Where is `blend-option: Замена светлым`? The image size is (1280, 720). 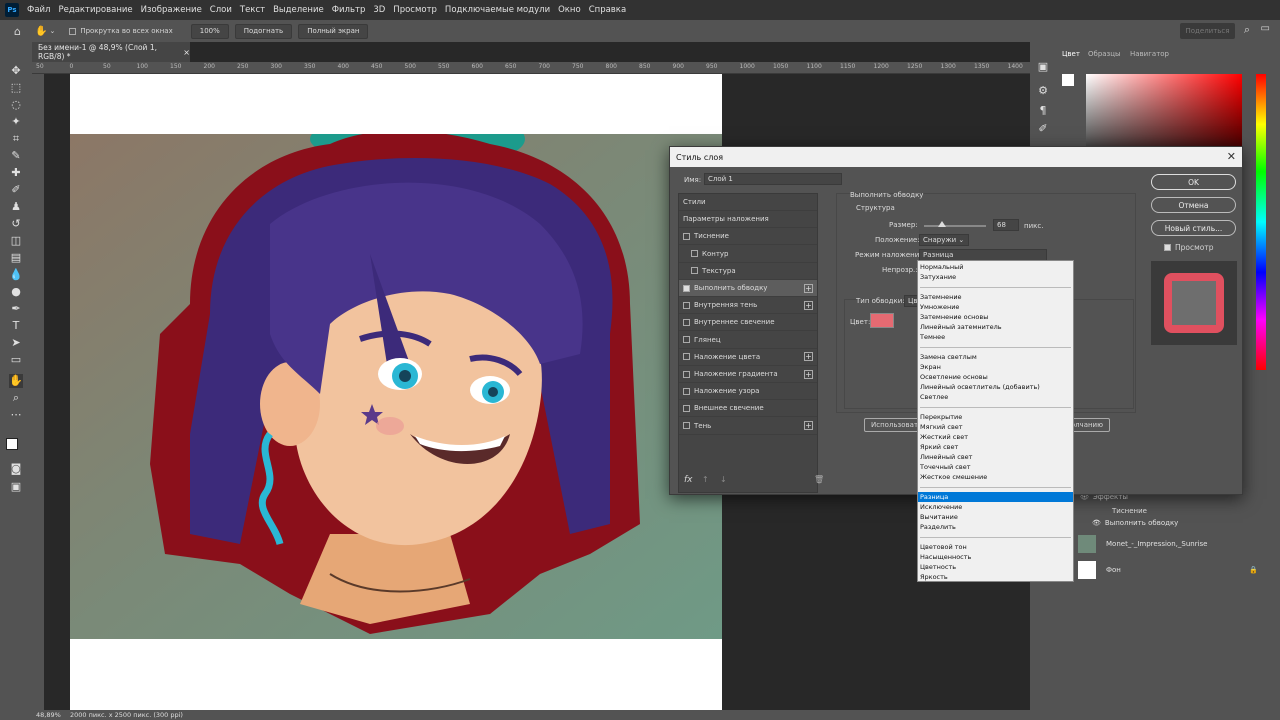
blend-option: Замена светлым is located at coordinates (995, 357).